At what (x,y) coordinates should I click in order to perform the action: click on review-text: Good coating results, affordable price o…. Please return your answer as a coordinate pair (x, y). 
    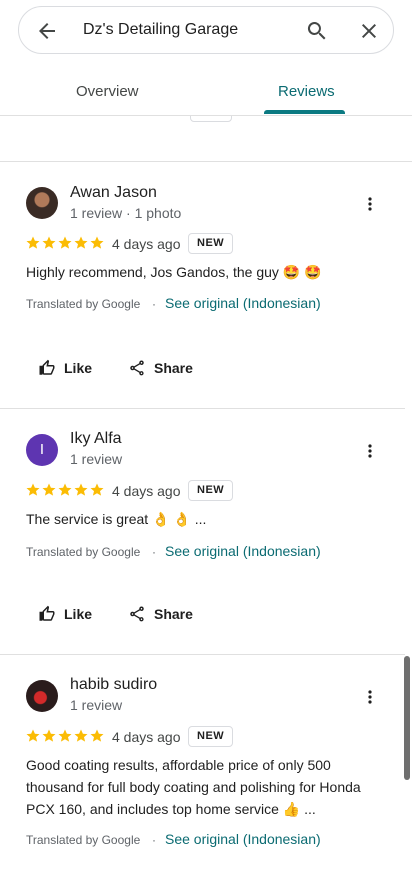
    Looking at the image, I should click on (193, 787).